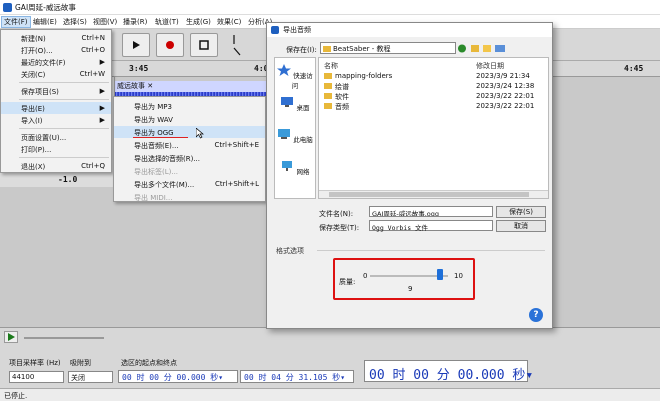  What do you see at coordinates (80, 363) in the screenshot?
I see `snap-label: 吸附到` at bounding box center [80, 363].